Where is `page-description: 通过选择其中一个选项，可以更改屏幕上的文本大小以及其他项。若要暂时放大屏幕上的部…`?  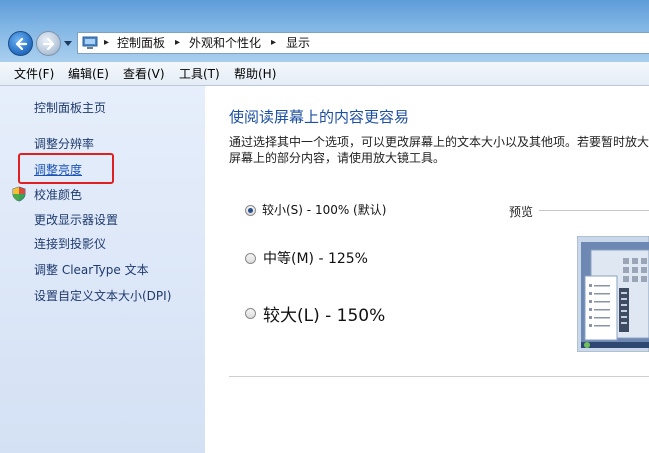 page-description: 通过选择其中一个选项，可以更改屏幕上的文本大小以及其他项。若要暂时放大屏幕上的部… is located at coordinates (439, 150).